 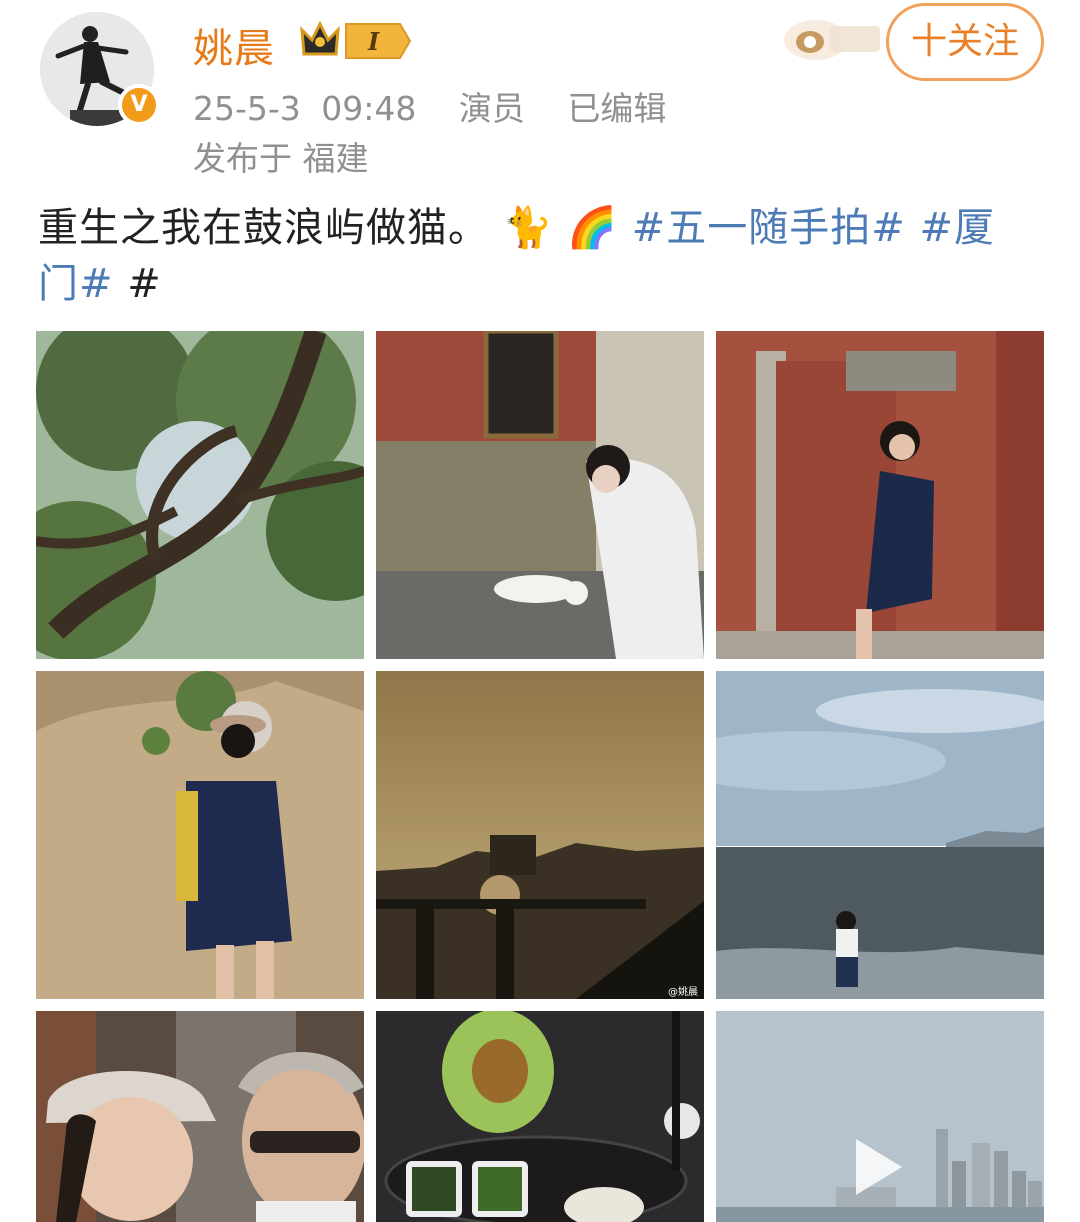 What do you see at coordinates (76, 284) in the screenshot?
I see `hashtag-xiamen-part2: 门#` at bounding box center [76, 284].